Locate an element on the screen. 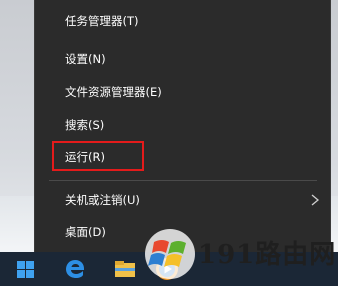 The width and height of the screenshot is (338, 286). watermark: 191路由网 is located at coordinates (239, 254).